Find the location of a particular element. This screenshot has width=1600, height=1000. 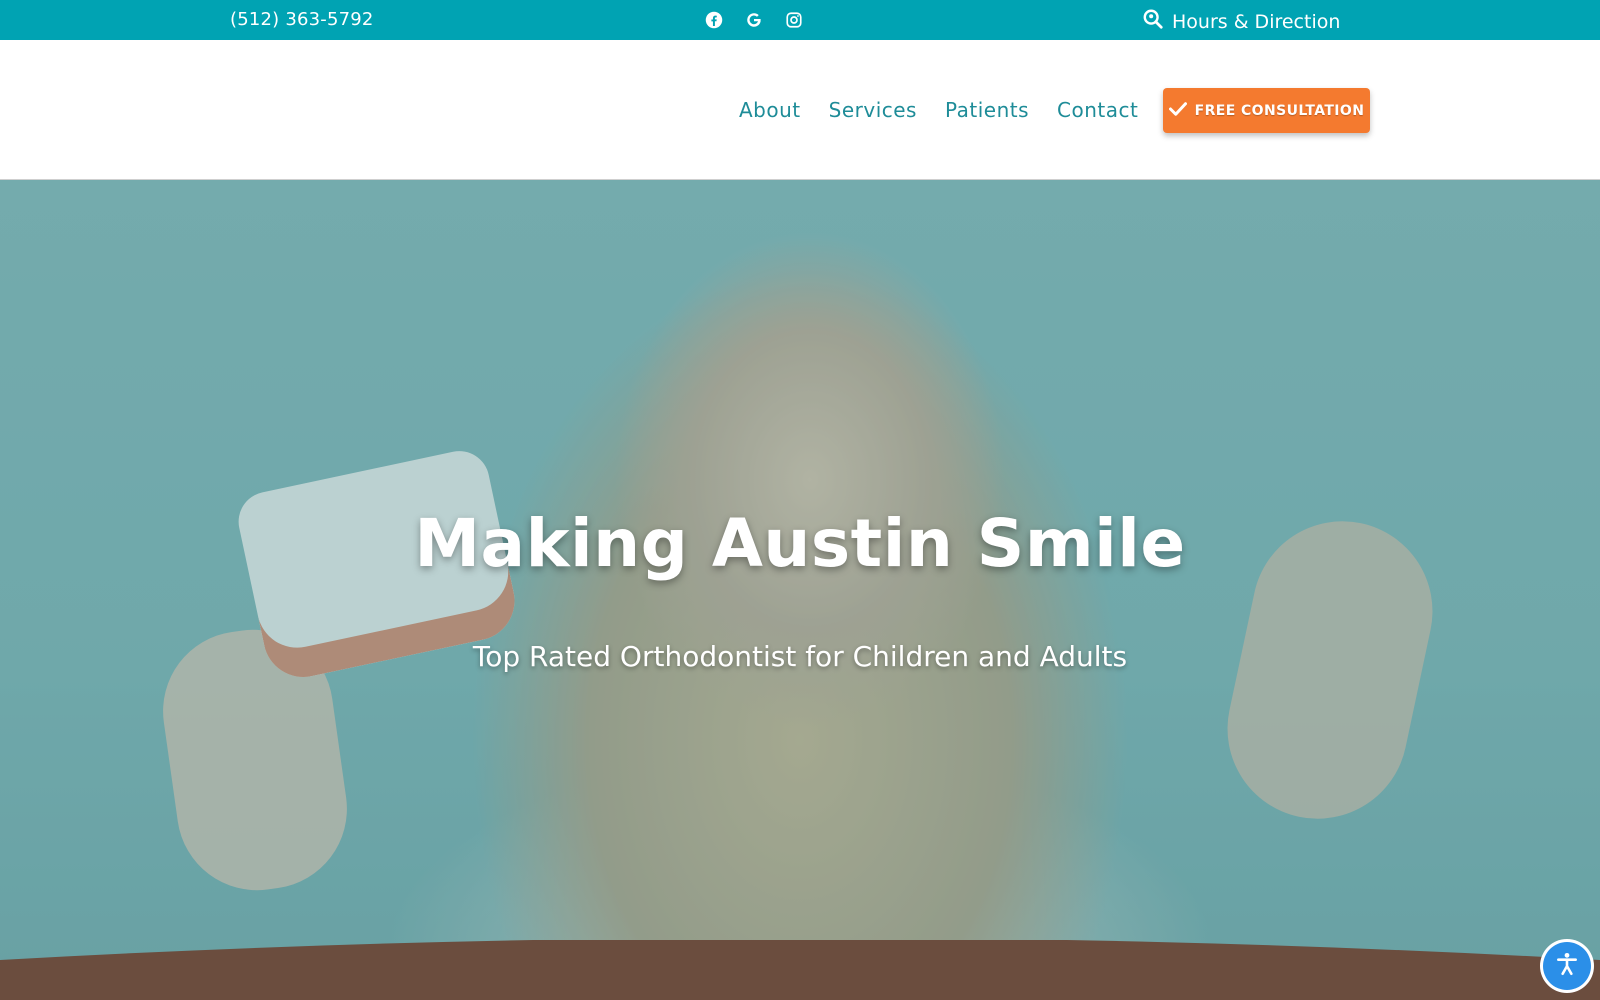

google-icon is located at coordinates (754, 20).